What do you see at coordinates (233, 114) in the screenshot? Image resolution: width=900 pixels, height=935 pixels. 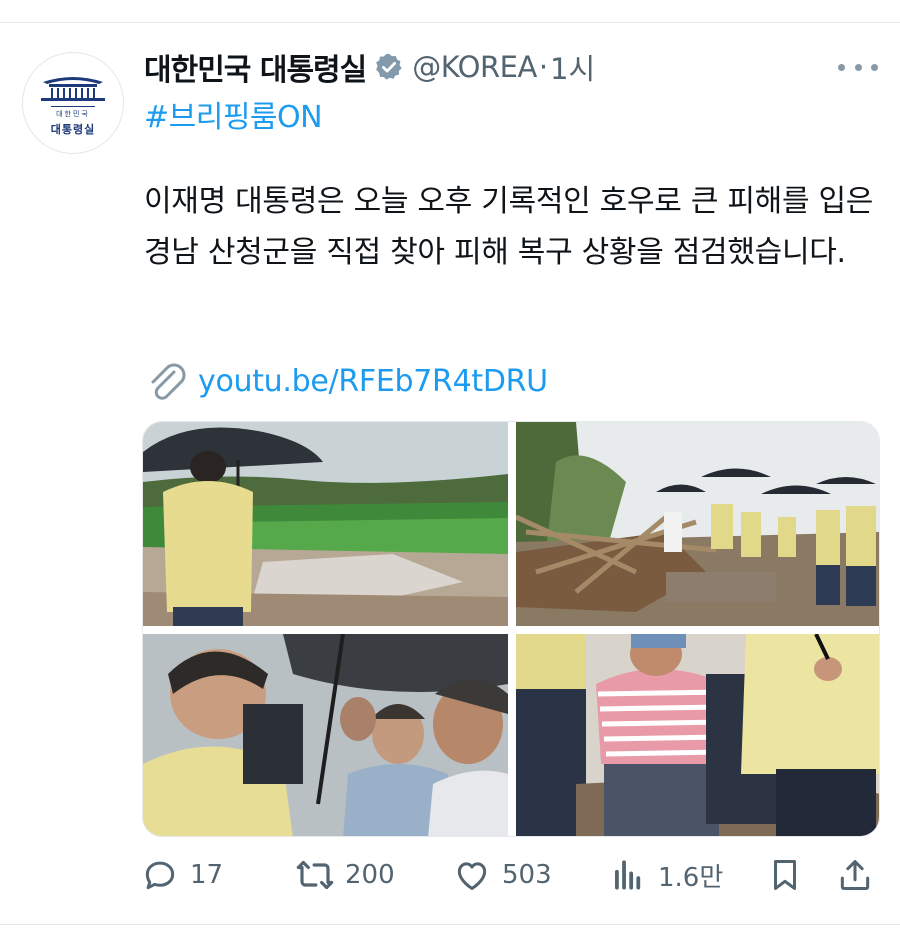 I see `hashtag-link: #브리핑룸ON` at bounding box center [233, 114].